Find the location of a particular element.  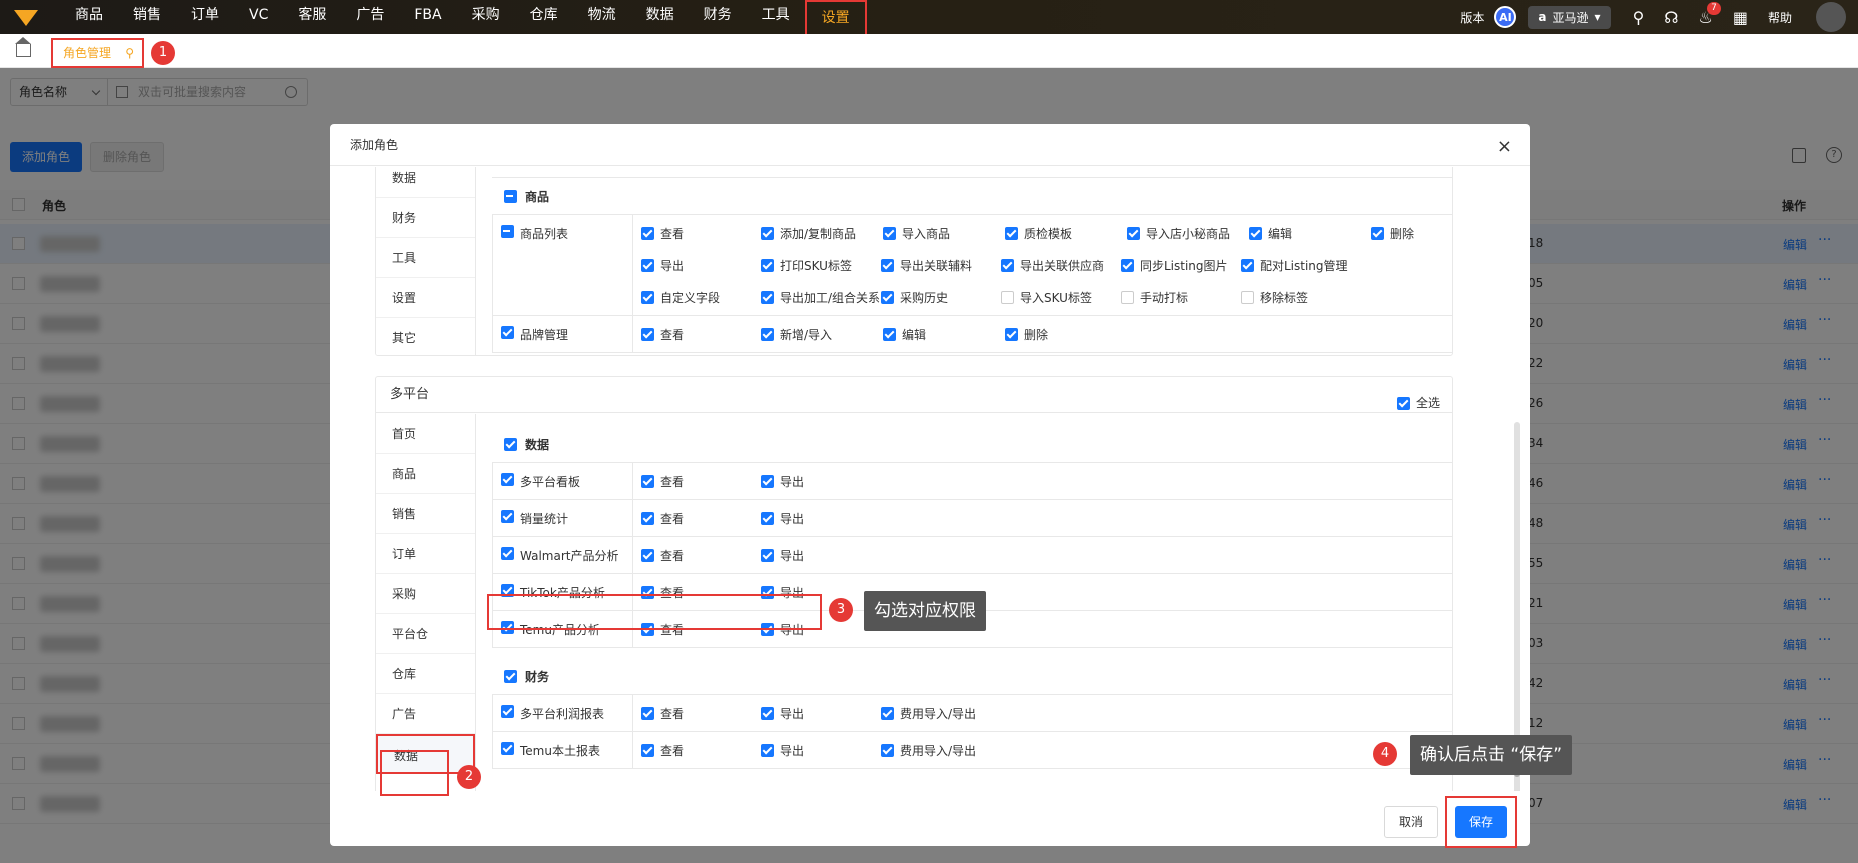

permission-item: 导出关联供应商 is located at coordinates (1061, 265).